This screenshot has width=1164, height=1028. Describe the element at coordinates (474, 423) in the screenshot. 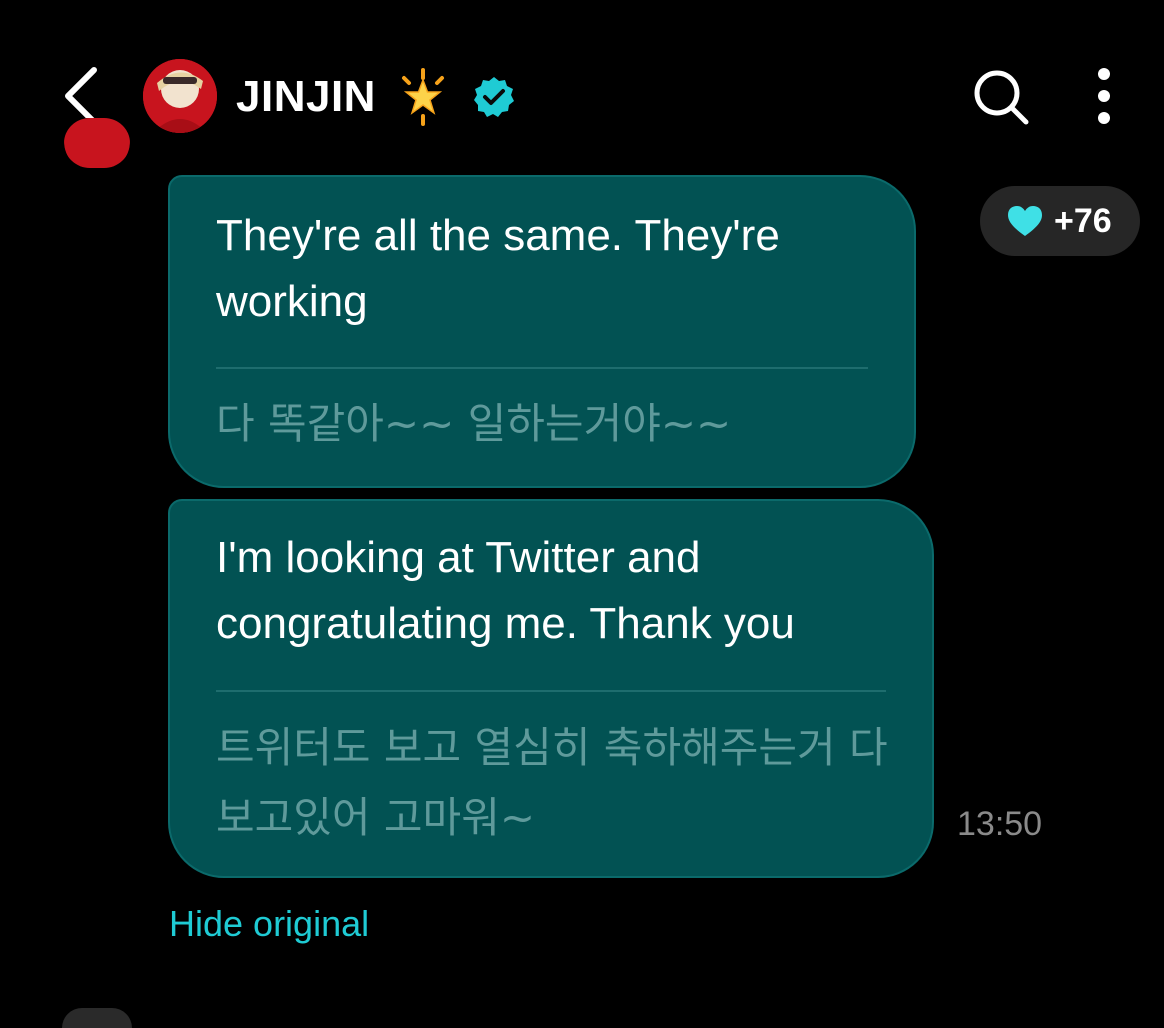

I see `original-message: 다 똑같아~~ 일하는거야~~` at that location.